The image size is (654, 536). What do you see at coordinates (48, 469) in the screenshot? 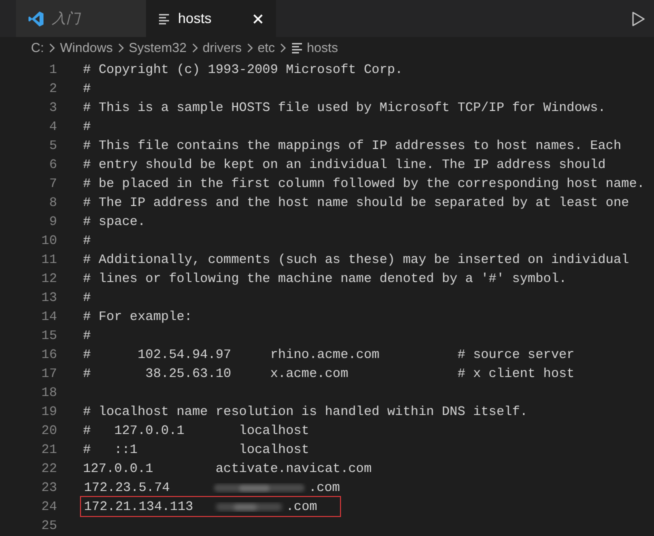
I see `line-number: 22` at bounding box center [48, 469].